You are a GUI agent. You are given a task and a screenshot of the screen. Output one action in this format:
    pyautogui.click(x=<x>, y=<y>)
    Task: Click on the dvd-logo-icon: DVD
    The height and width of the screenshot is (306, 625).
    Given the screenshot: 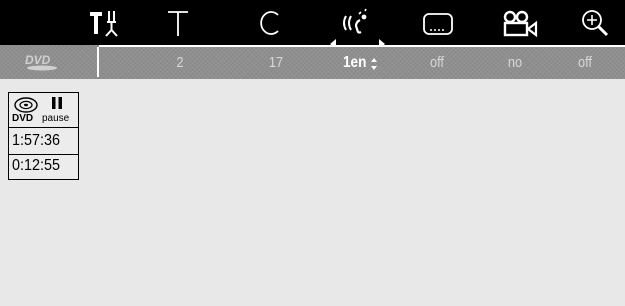 What is the action you would take?
    pyautogui.click(x=43, y=62)
    